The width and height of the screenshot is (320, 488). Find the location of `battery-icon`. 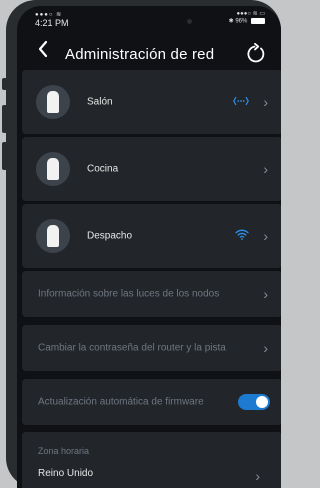

battery-icon is located at coordinates (258, 21).